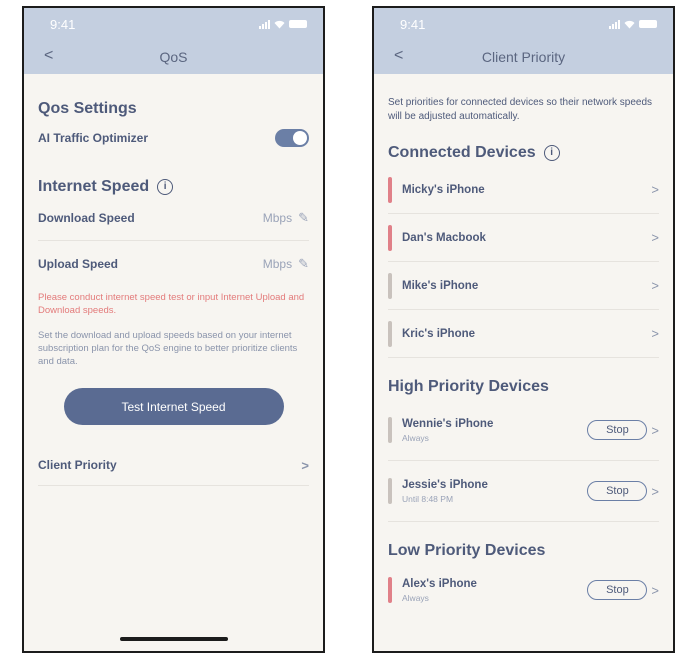 The width and height of the screenshot is (681, 655). Describe the element at coordinates (523, 285) in the screenshot. I see `device-row: Mike's iPhone >` at that location.